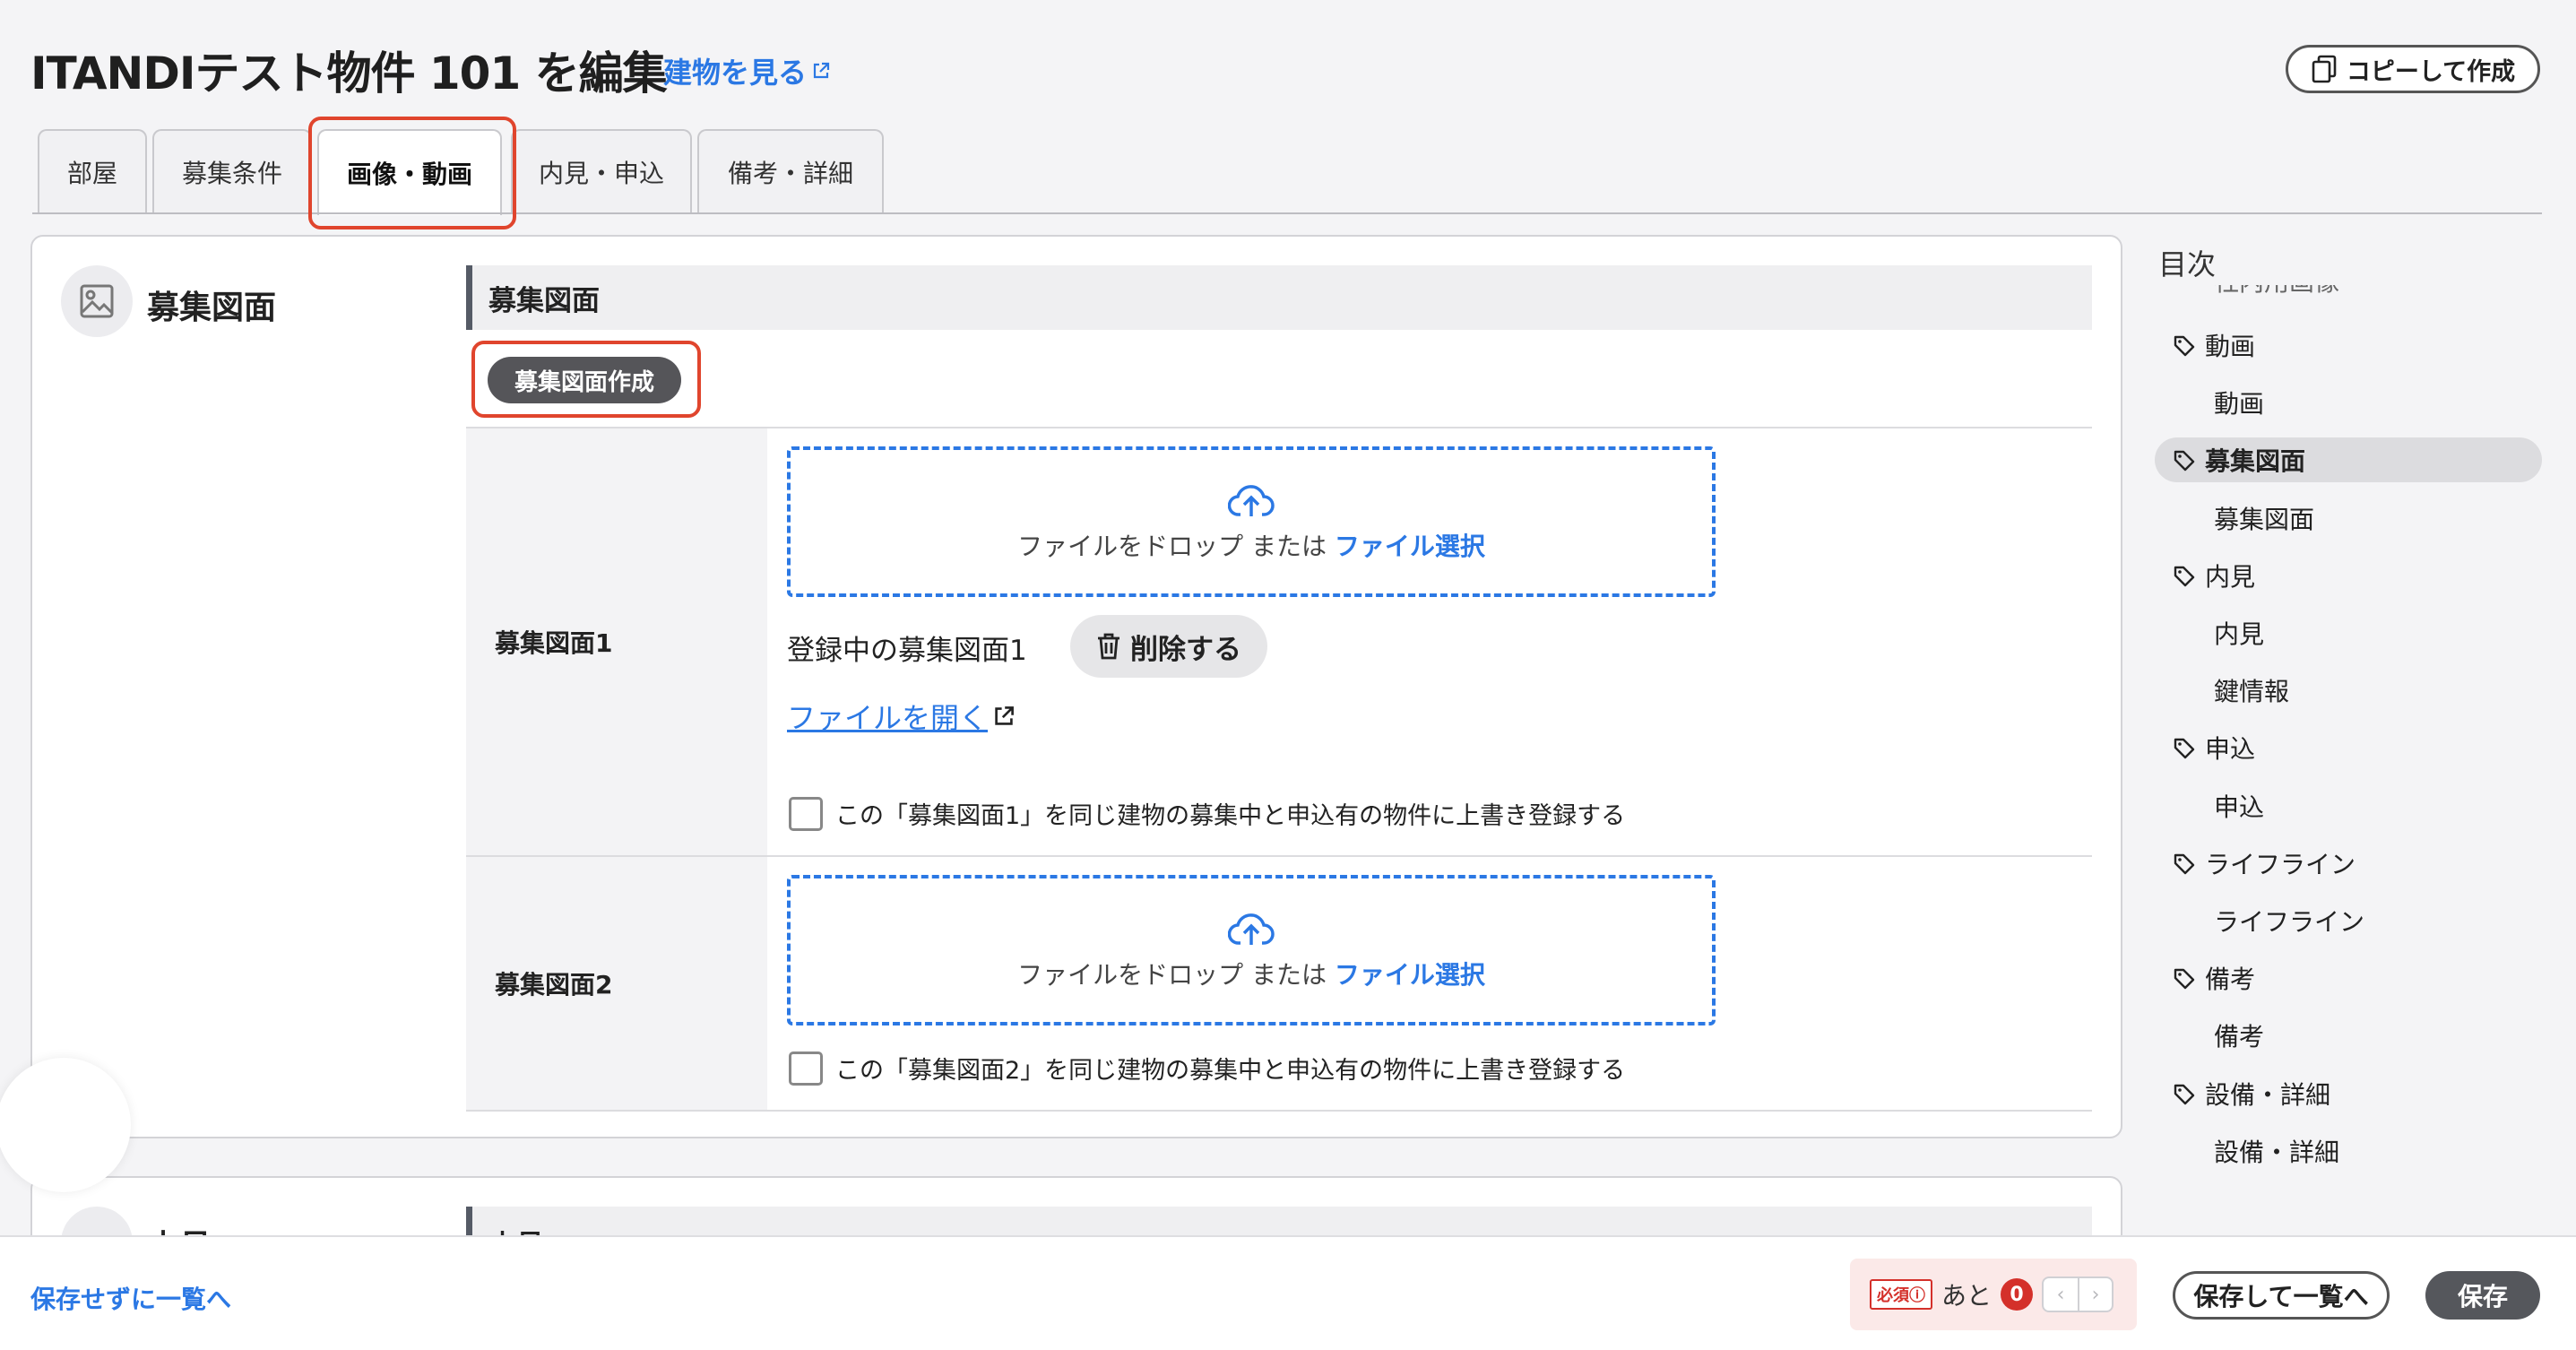  I want to click on remaining-count-badge: 0, so click(2017, 1294).